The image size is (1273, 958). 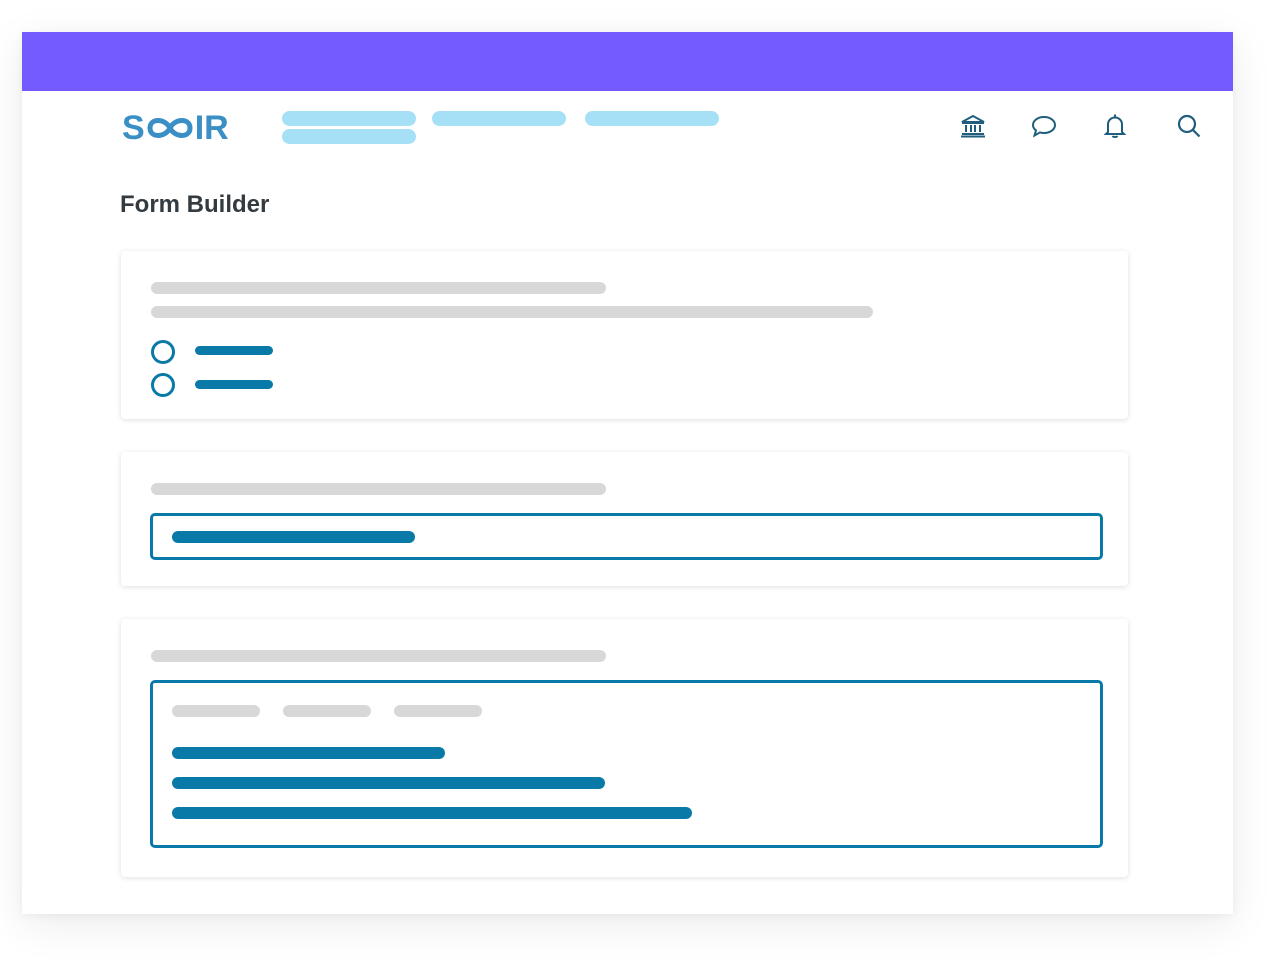 What do you see at coordinates (627, 131) in the screenshot?
I see `header: S IR` at bounding box center [627, 131].